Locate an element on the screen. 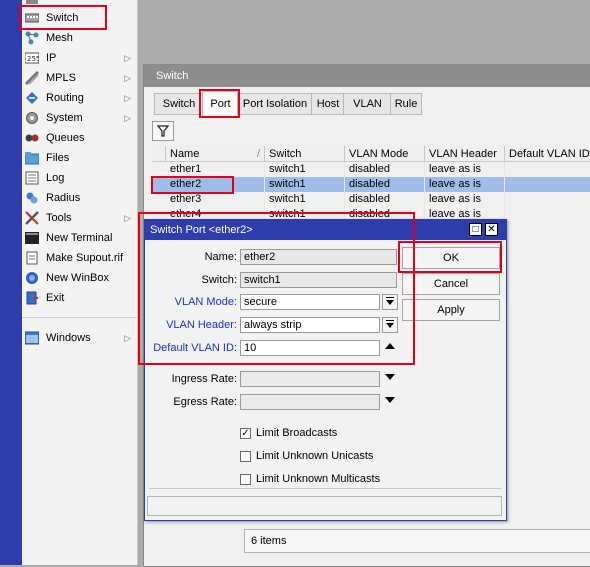 Image resolution: width=590 pixels, height=567 pixels. tab-rule: Rule is located at coordinates (406, 104).